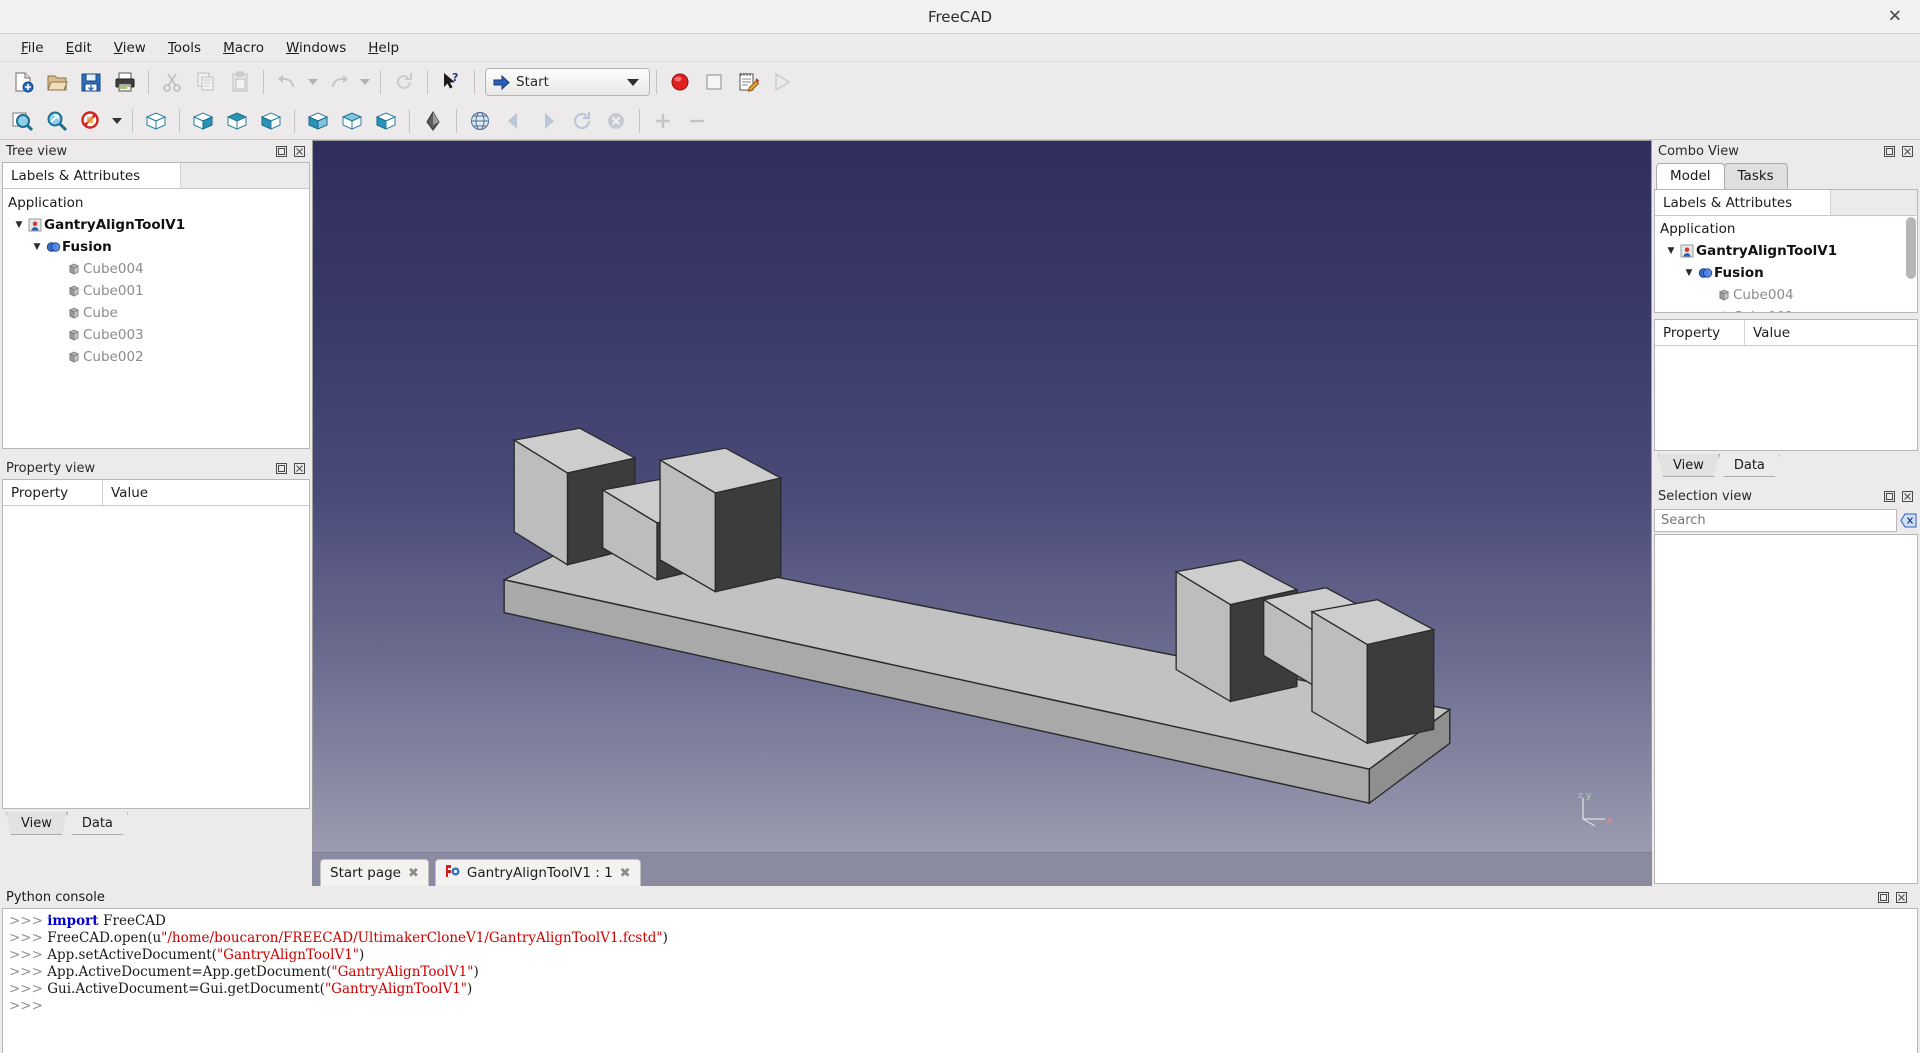 This screenshot has width=1920, height=1053. I want to click on macro-edit-button, so click(748, 82).